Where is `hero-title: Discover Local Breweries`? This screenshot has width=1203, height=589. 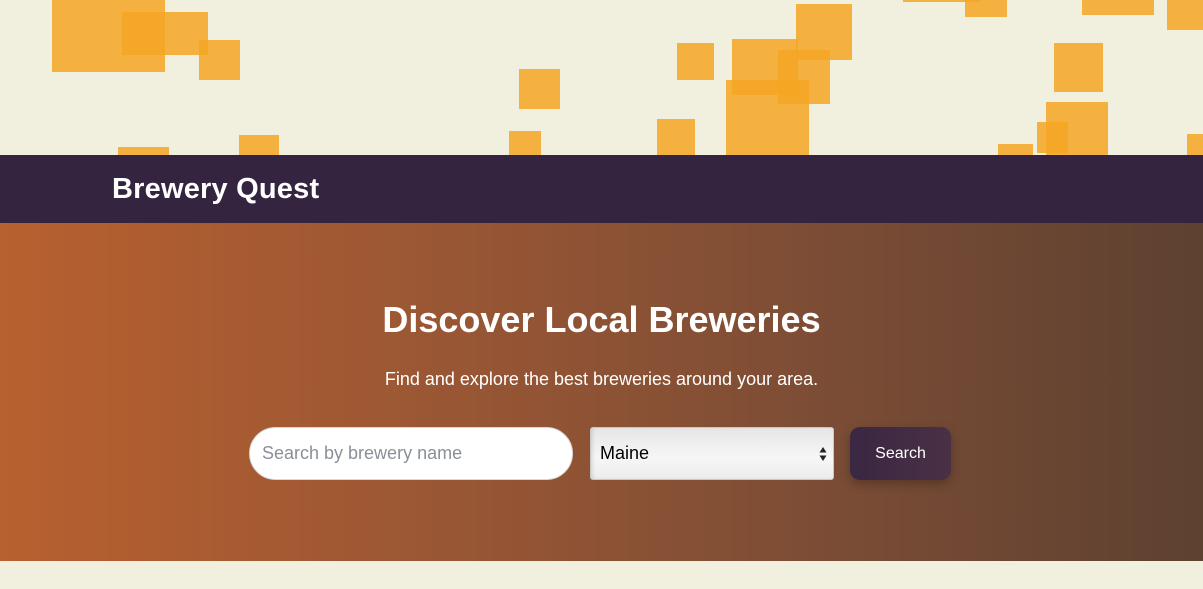
hero-title: Discover Local Breweries is located at coordinates (601, 319).